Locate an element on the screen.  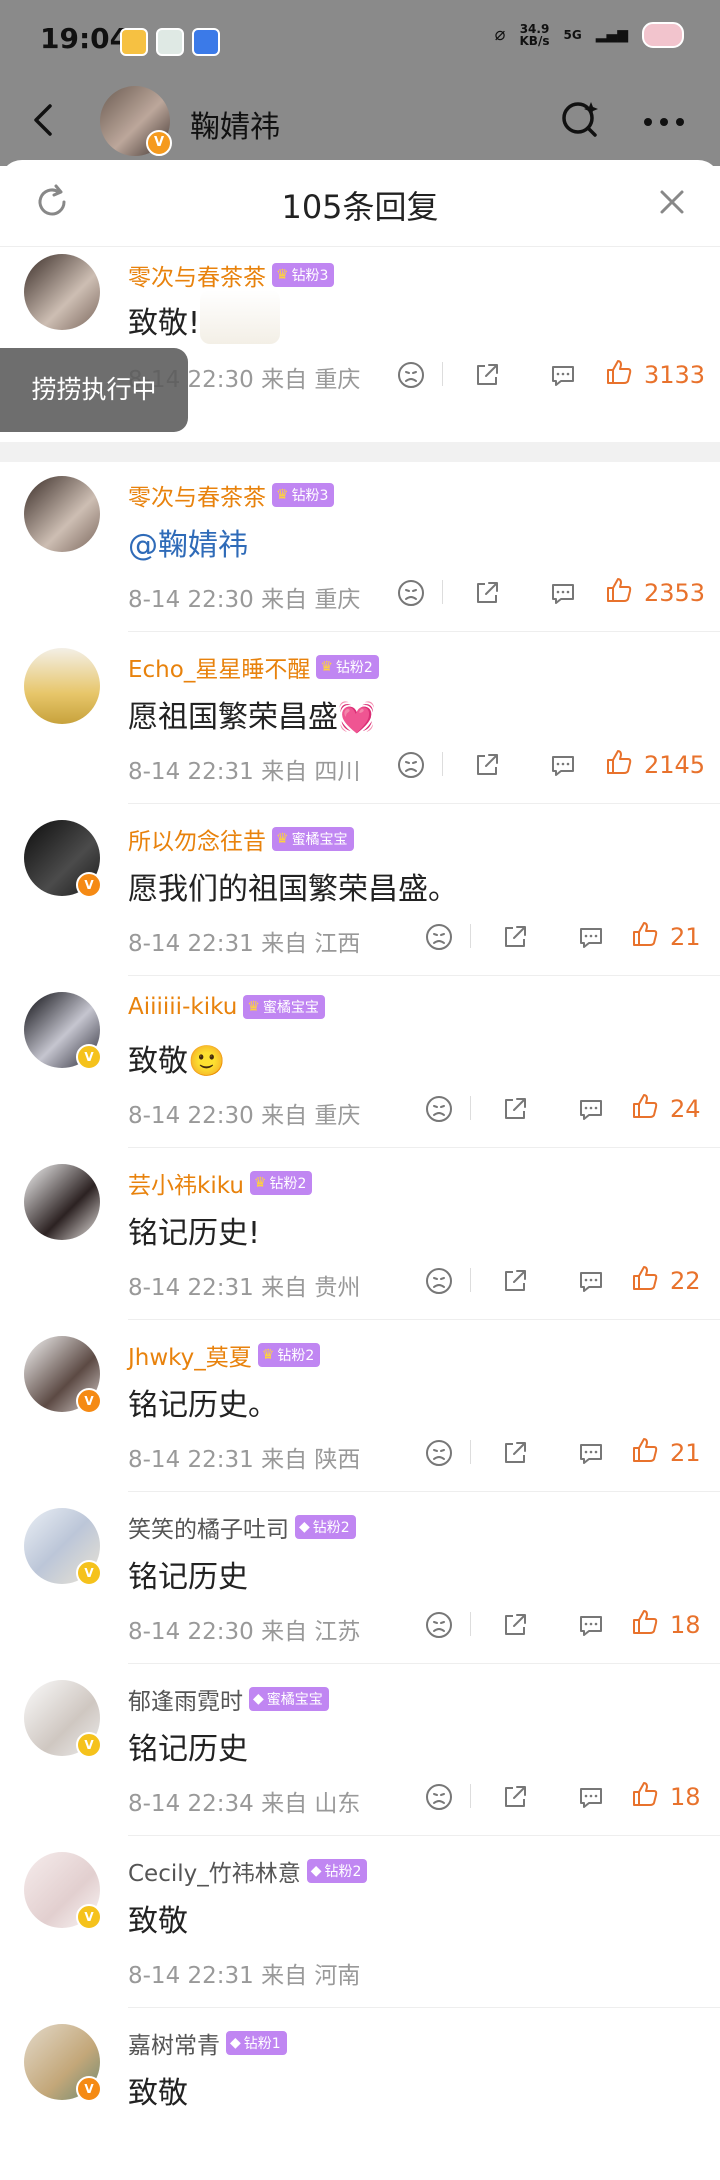
name-row: 芸小祎kiku ♛ 钻粉2 is located at coordinates (220, 1183).